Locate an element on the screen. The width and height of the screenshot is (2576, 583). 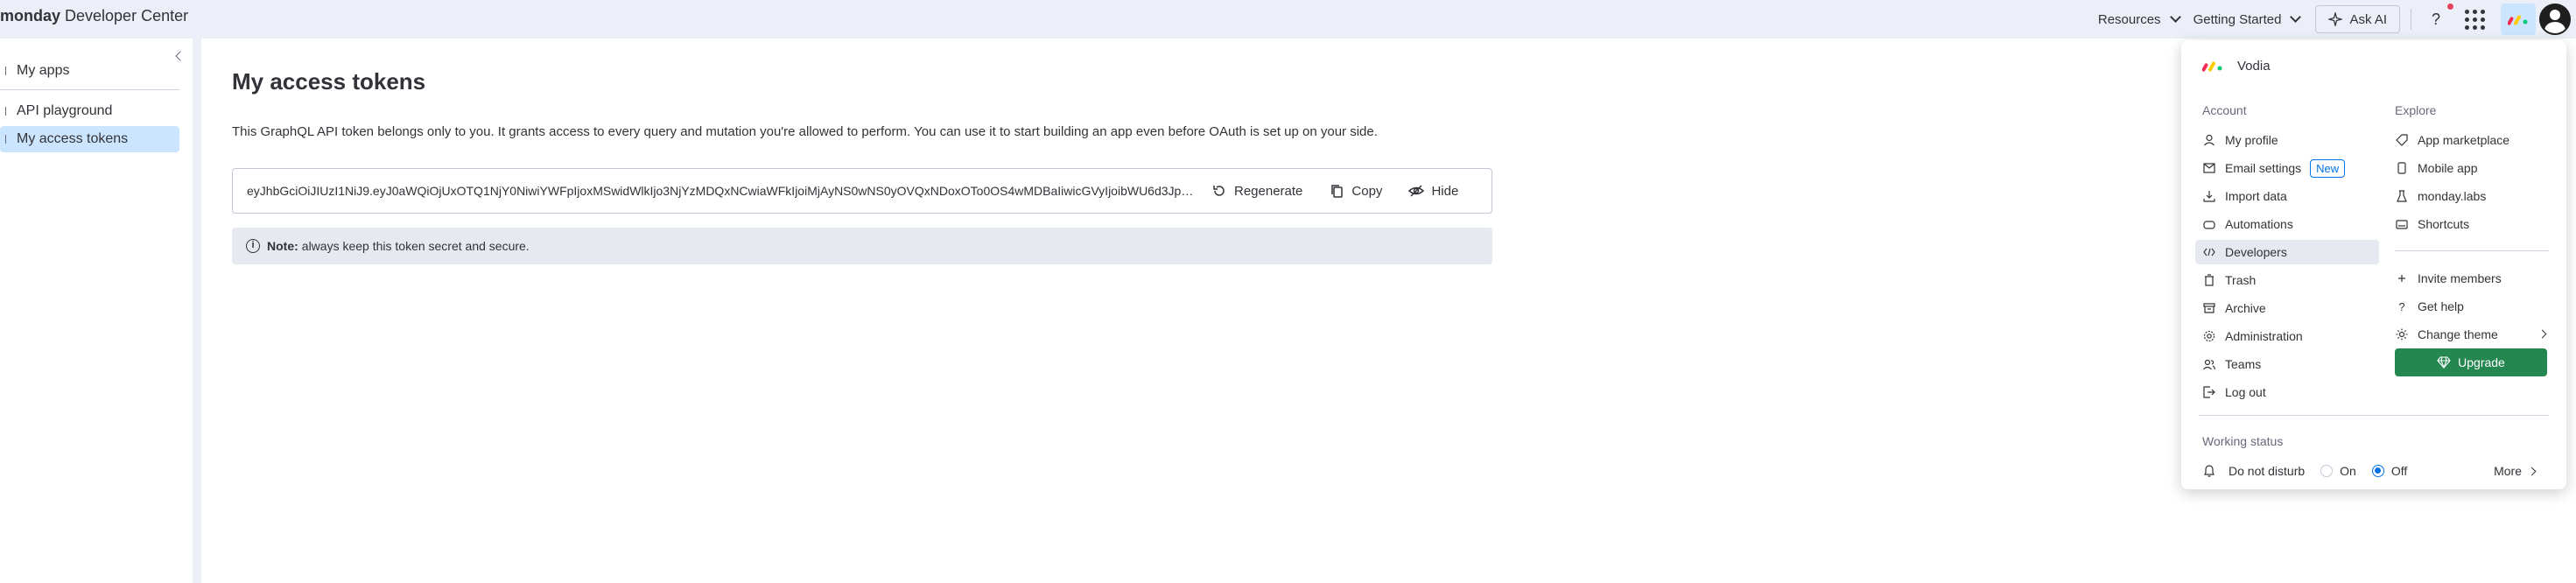
menu-item-shortcuts: Shortcuts is located at coordinates (2471, 224).